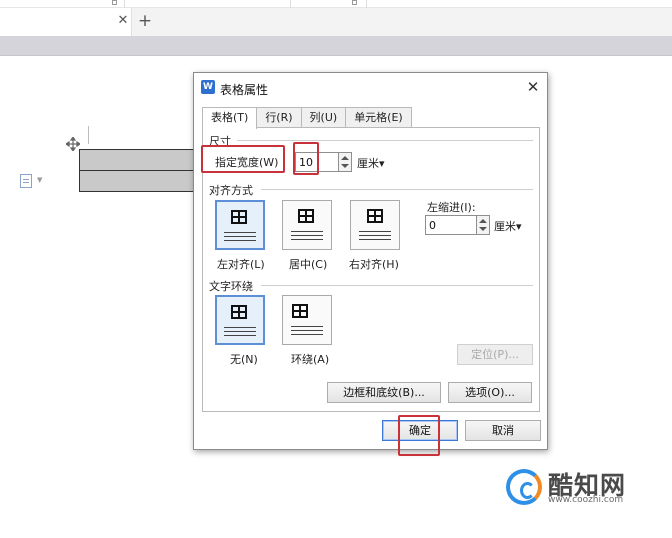 The height and width of the screenshot is (538, 672). What do you see at coordinates (39, 180) in the screenshot?
I see `chevron-down-icon: ▼` at bounding box center [39, 180].